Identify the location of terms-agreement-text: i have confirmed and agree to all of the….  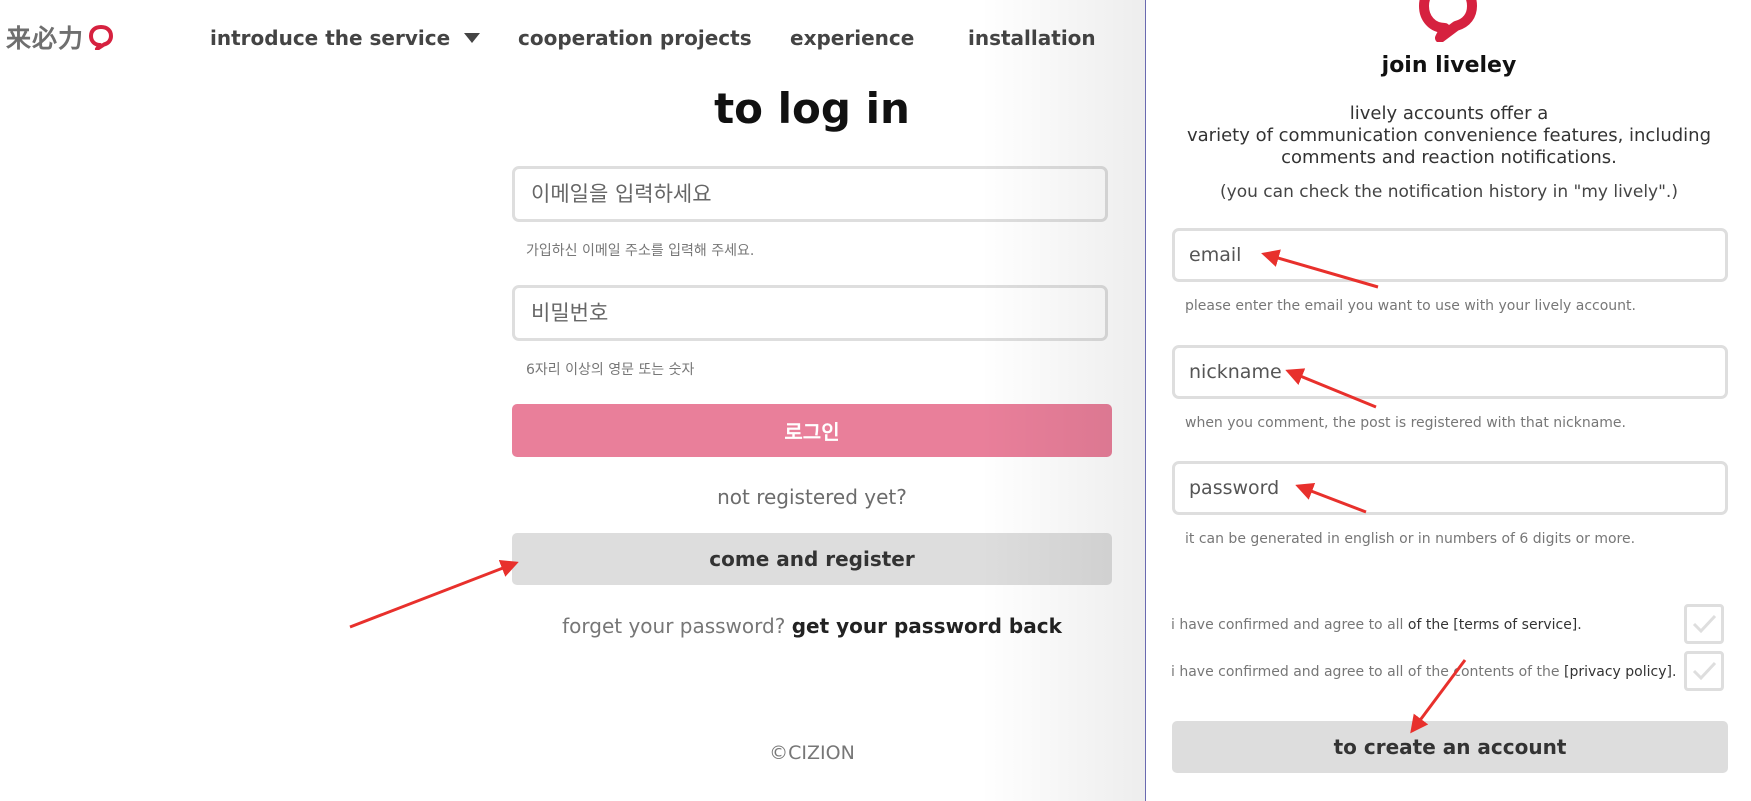
(1376, 625).